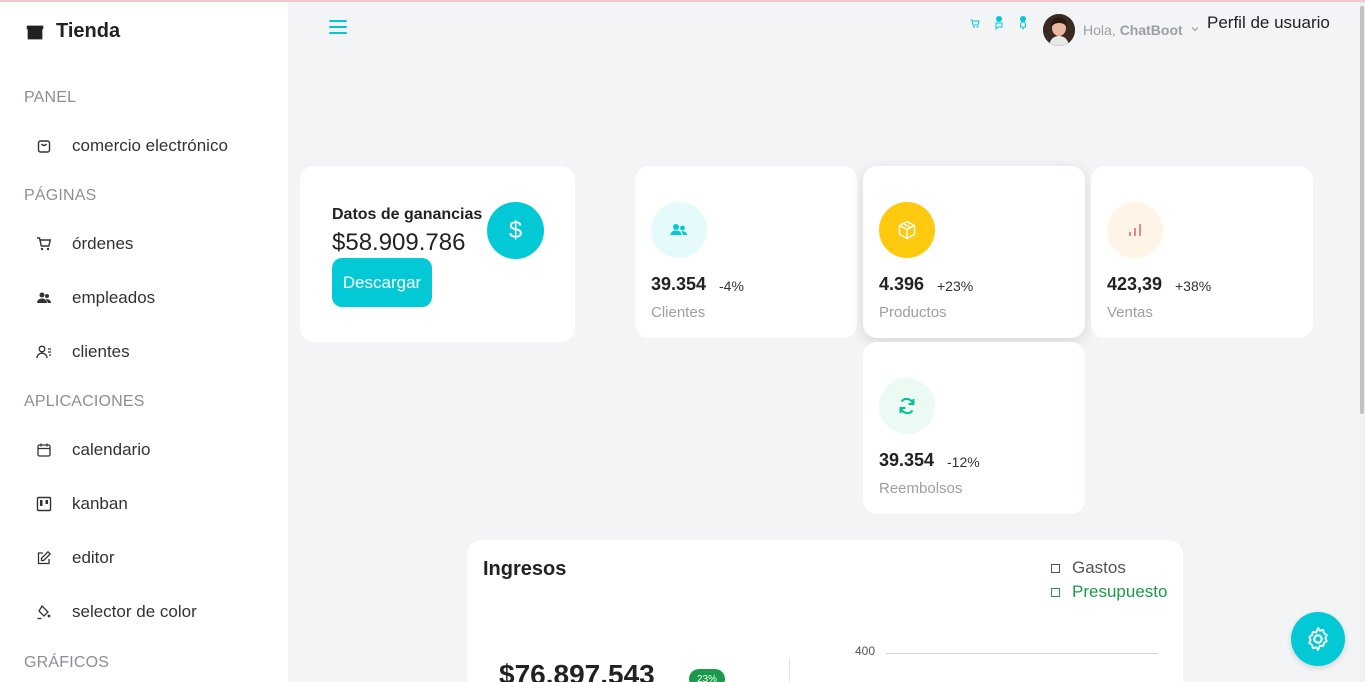 The image size is (1365, 682). What do you see at coordinates (44, 450) in the screenshot?
I see `calendar-icon` at bounding box center [44, 450].